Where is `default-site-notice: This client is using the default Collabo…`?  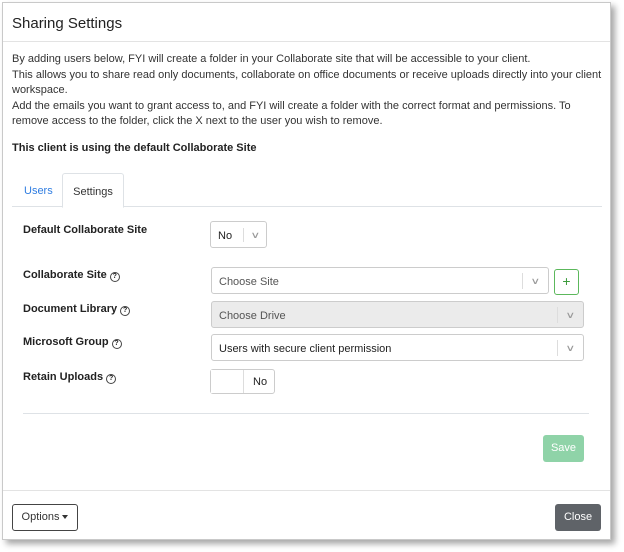 default-site-notice: This client is using the default Collabo… is located at coordinates (134, 148).